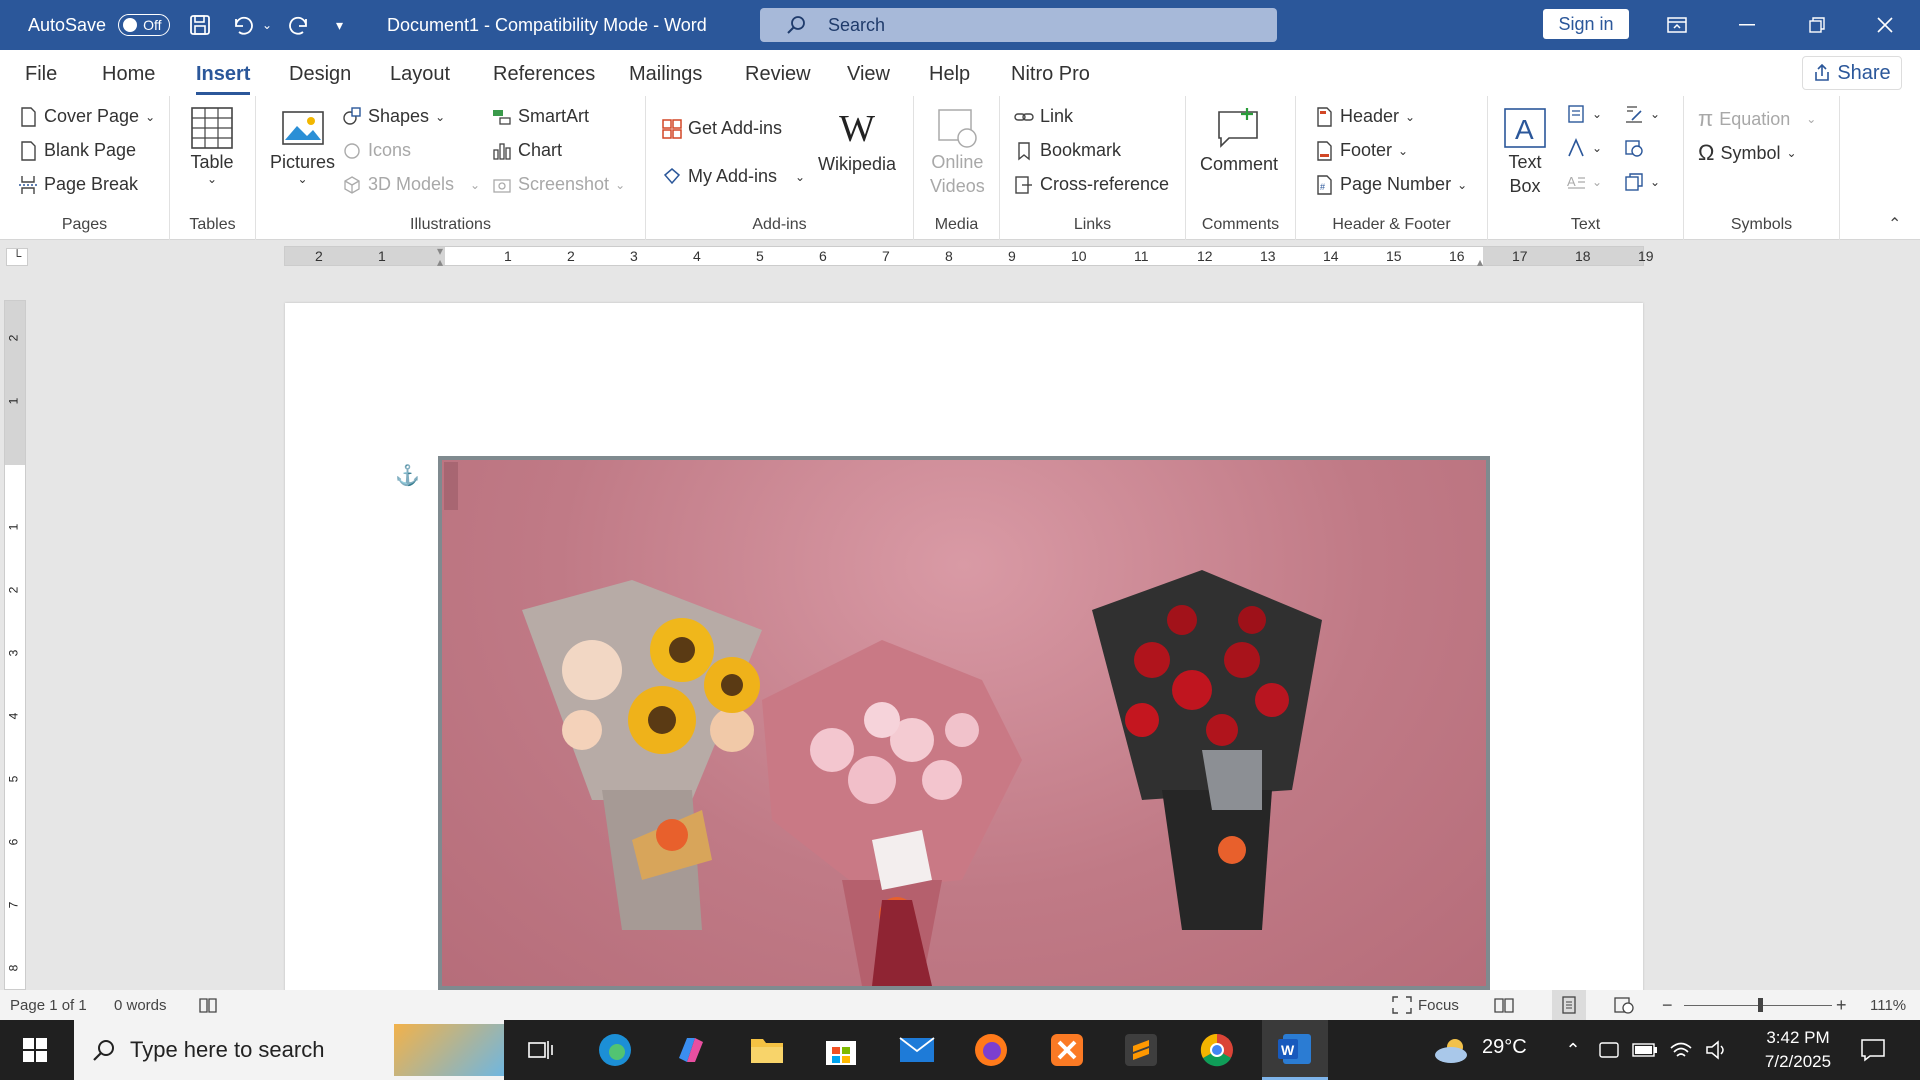 The image size is (1920, 1080). What do you see at coordinates (1584, 148) in the screenshot?
I see `wordart-button: ⌄` at bounding box center [1584, 148].